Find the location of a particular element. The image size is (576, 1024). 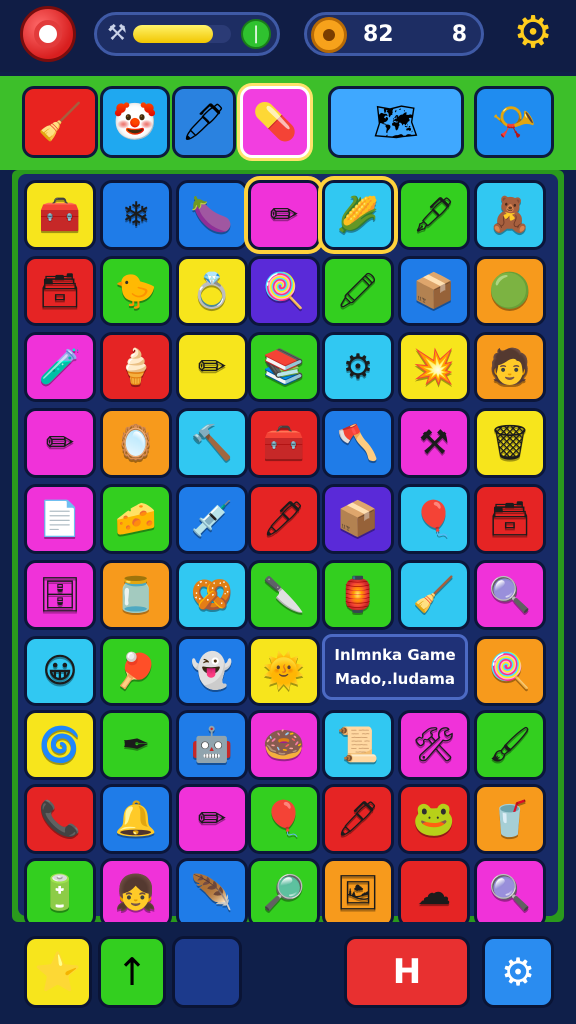

grid-tile: 🤖 is located at coordinates (212, 745).